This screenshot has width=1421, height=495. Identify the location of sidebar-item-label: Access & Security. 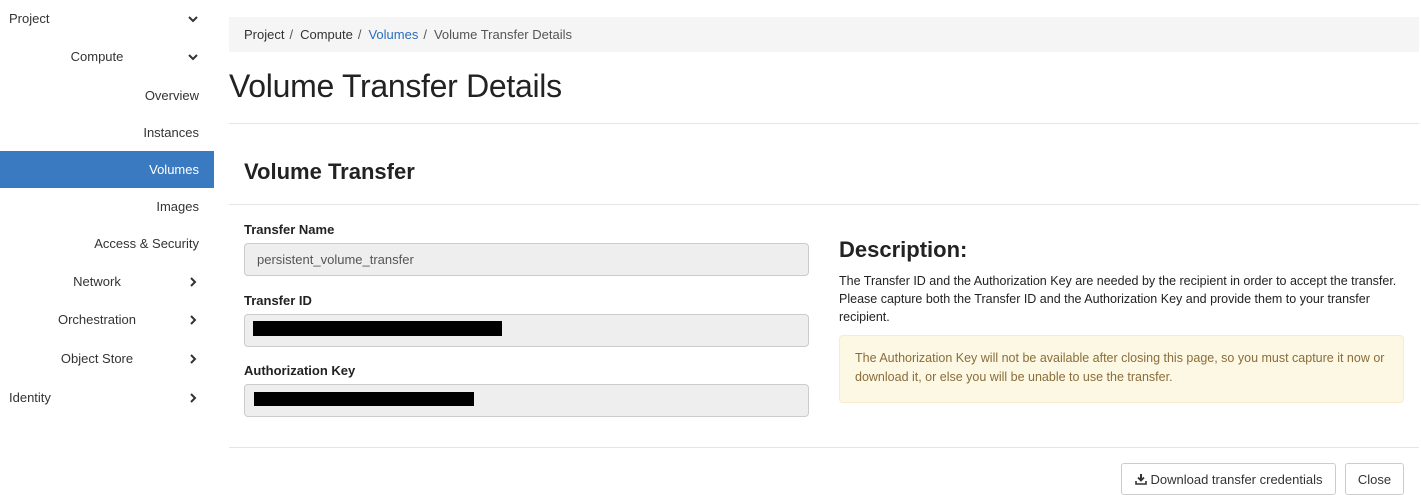
(146, 243).